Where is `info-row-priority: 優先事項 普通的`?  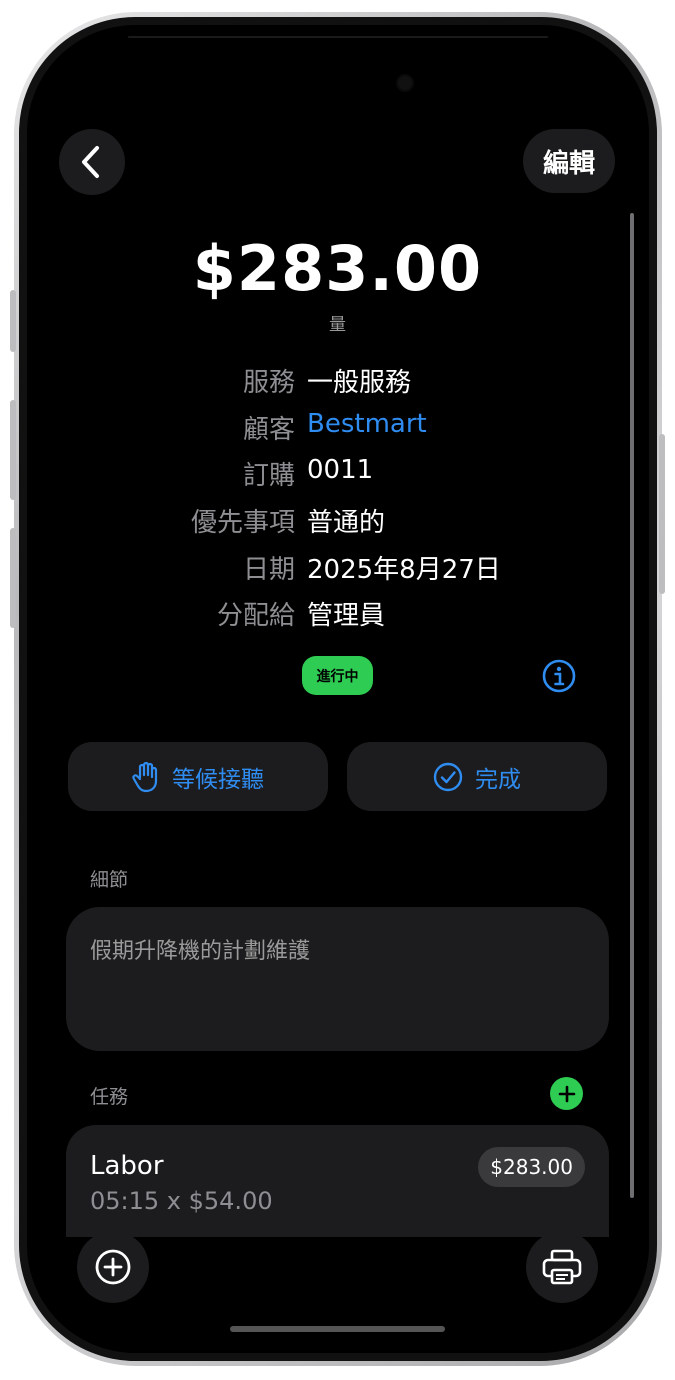 info-row-priority: 優先事項 普通的 is located at coordinates (337, 522).